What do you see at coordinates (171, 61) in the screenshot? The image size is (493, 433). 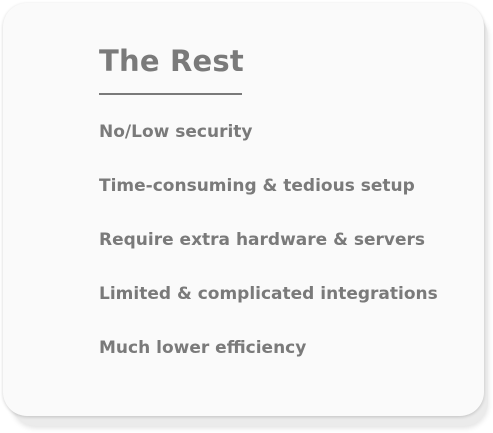 I see `card-title: The Rest` at bounding box center [171, 61].